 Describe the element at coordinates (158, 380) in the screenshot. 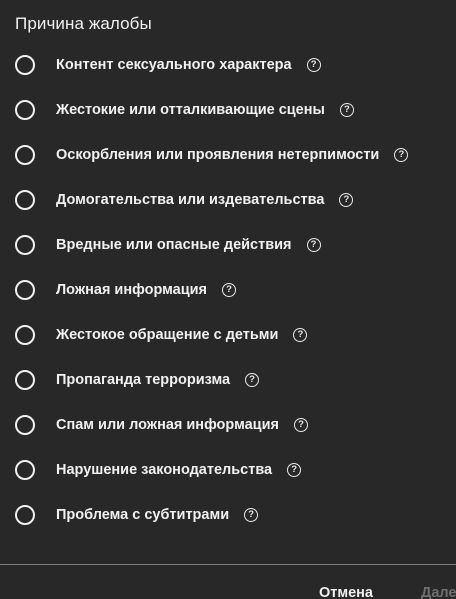

I see `reason-label: Пропаганда терроризма ?` at that location.